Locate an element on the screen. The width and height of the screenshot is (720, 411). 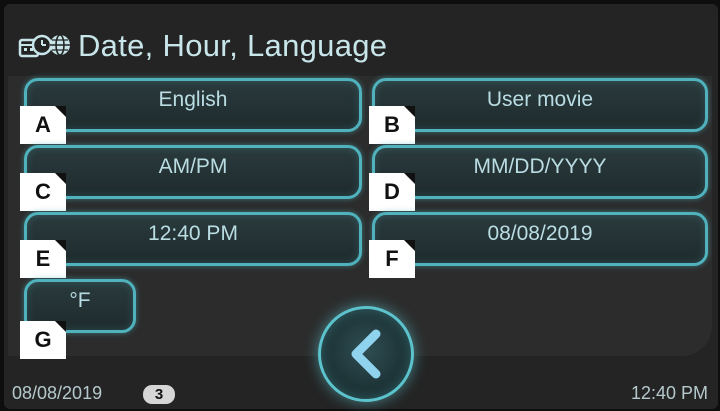
page-title: Date, Hour, Language is located at coordinates (233, 45).